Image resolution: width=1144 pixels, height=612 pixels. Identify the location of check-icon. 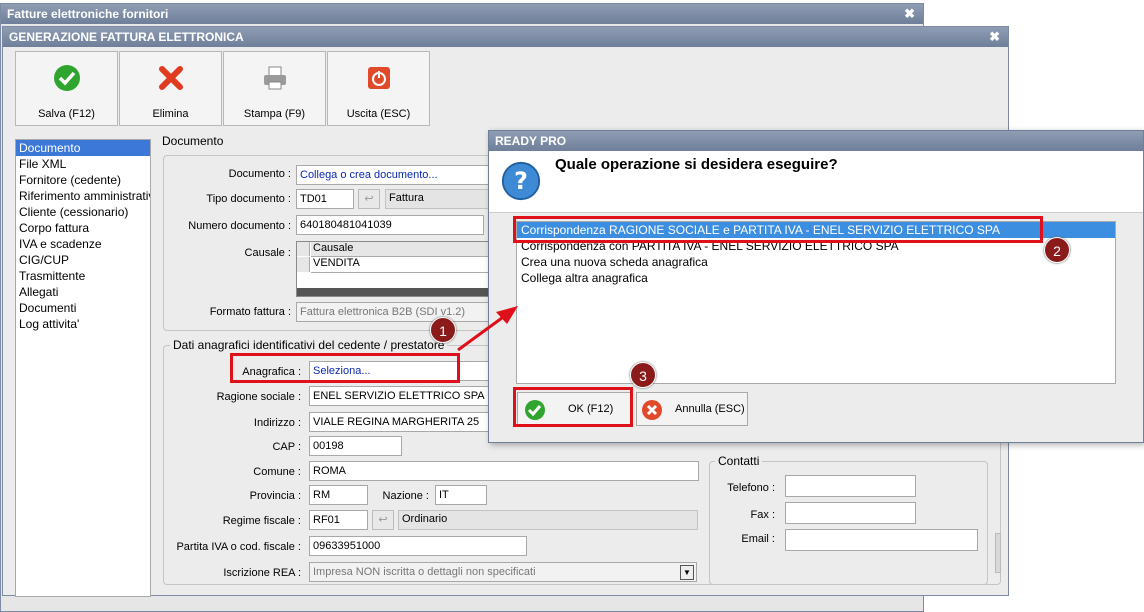
(66, 78).